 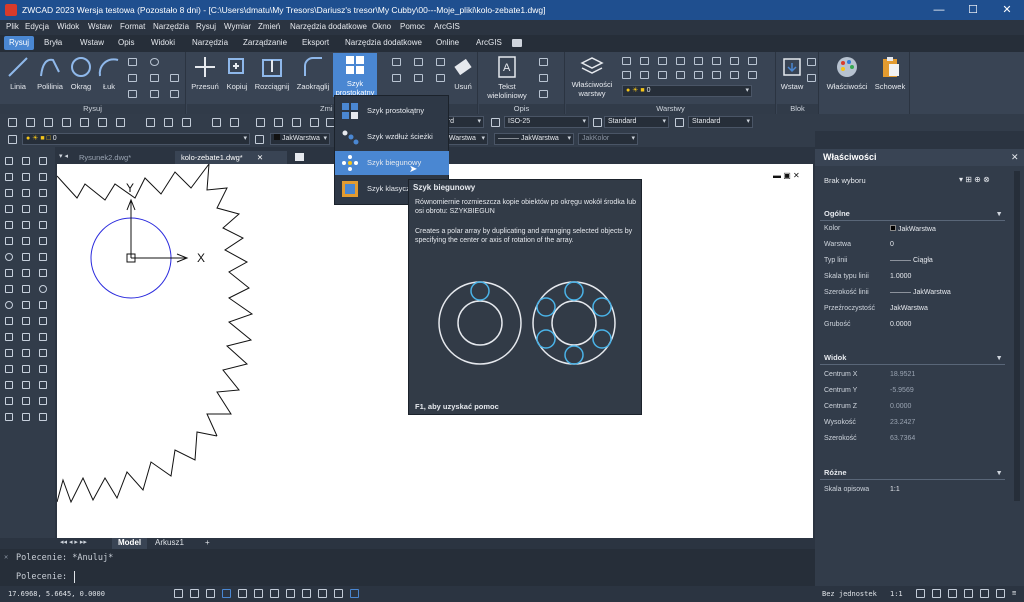 I want to click on tool-region-icon, so click(x=43, y=209).